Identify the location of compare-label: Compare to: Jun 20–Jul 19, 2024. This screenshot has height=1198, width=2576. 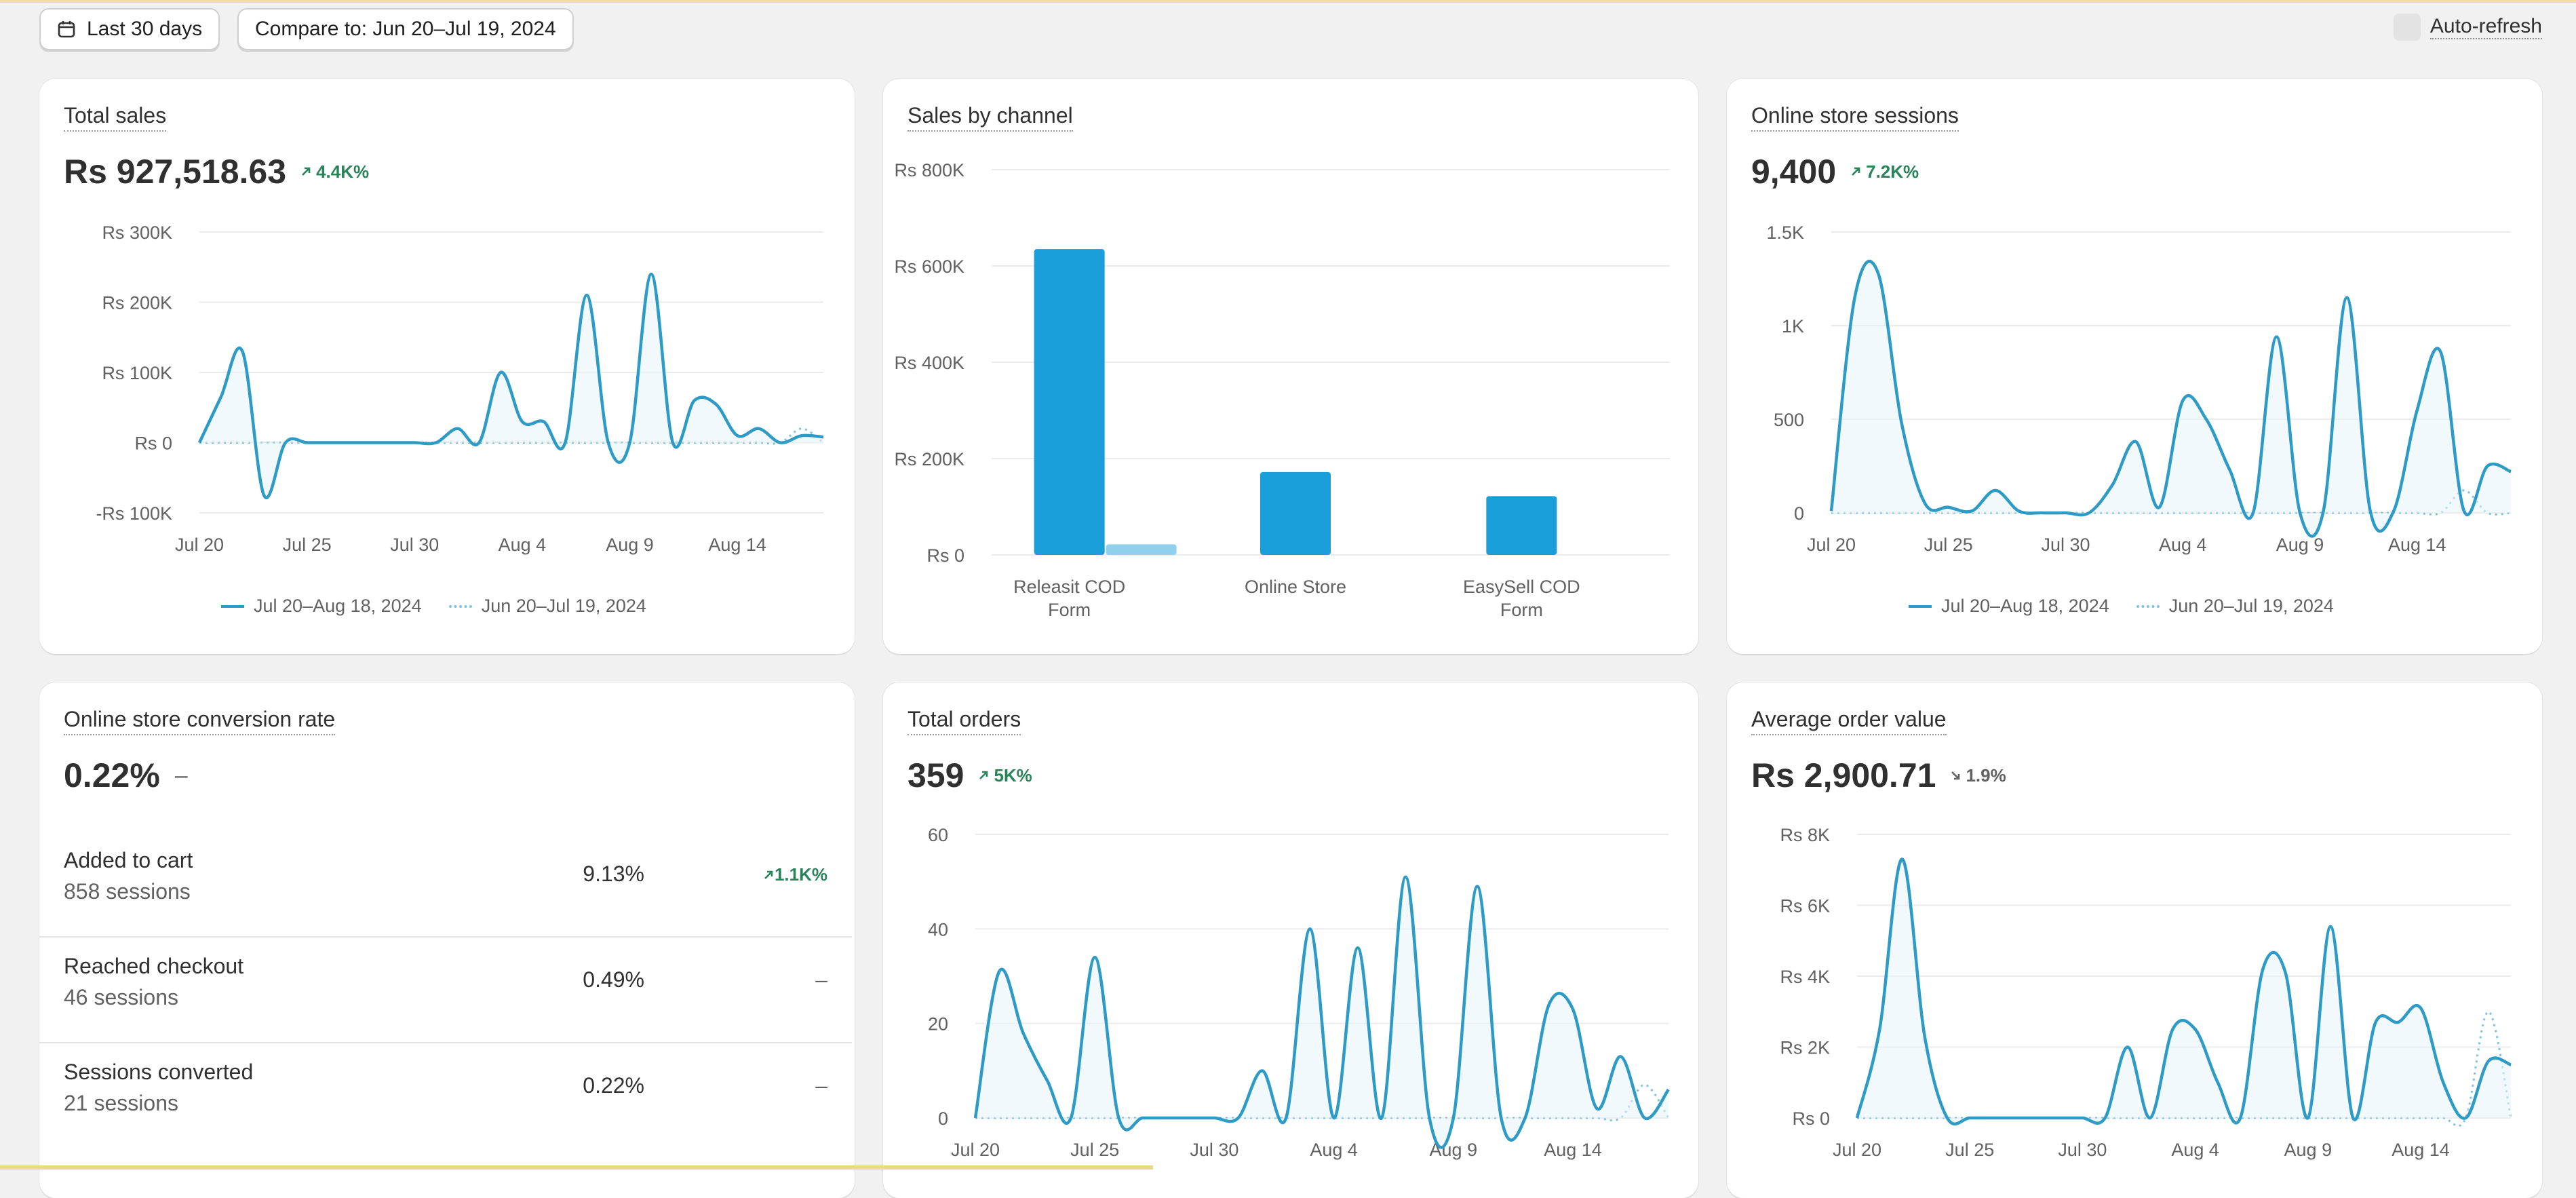
(405, 29).